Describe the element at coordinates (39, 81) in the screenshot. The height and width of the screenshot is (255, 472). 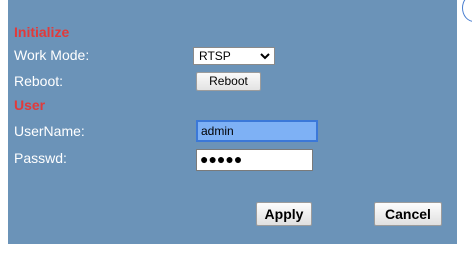
I see `reboot-label: Reboot:` at that location.